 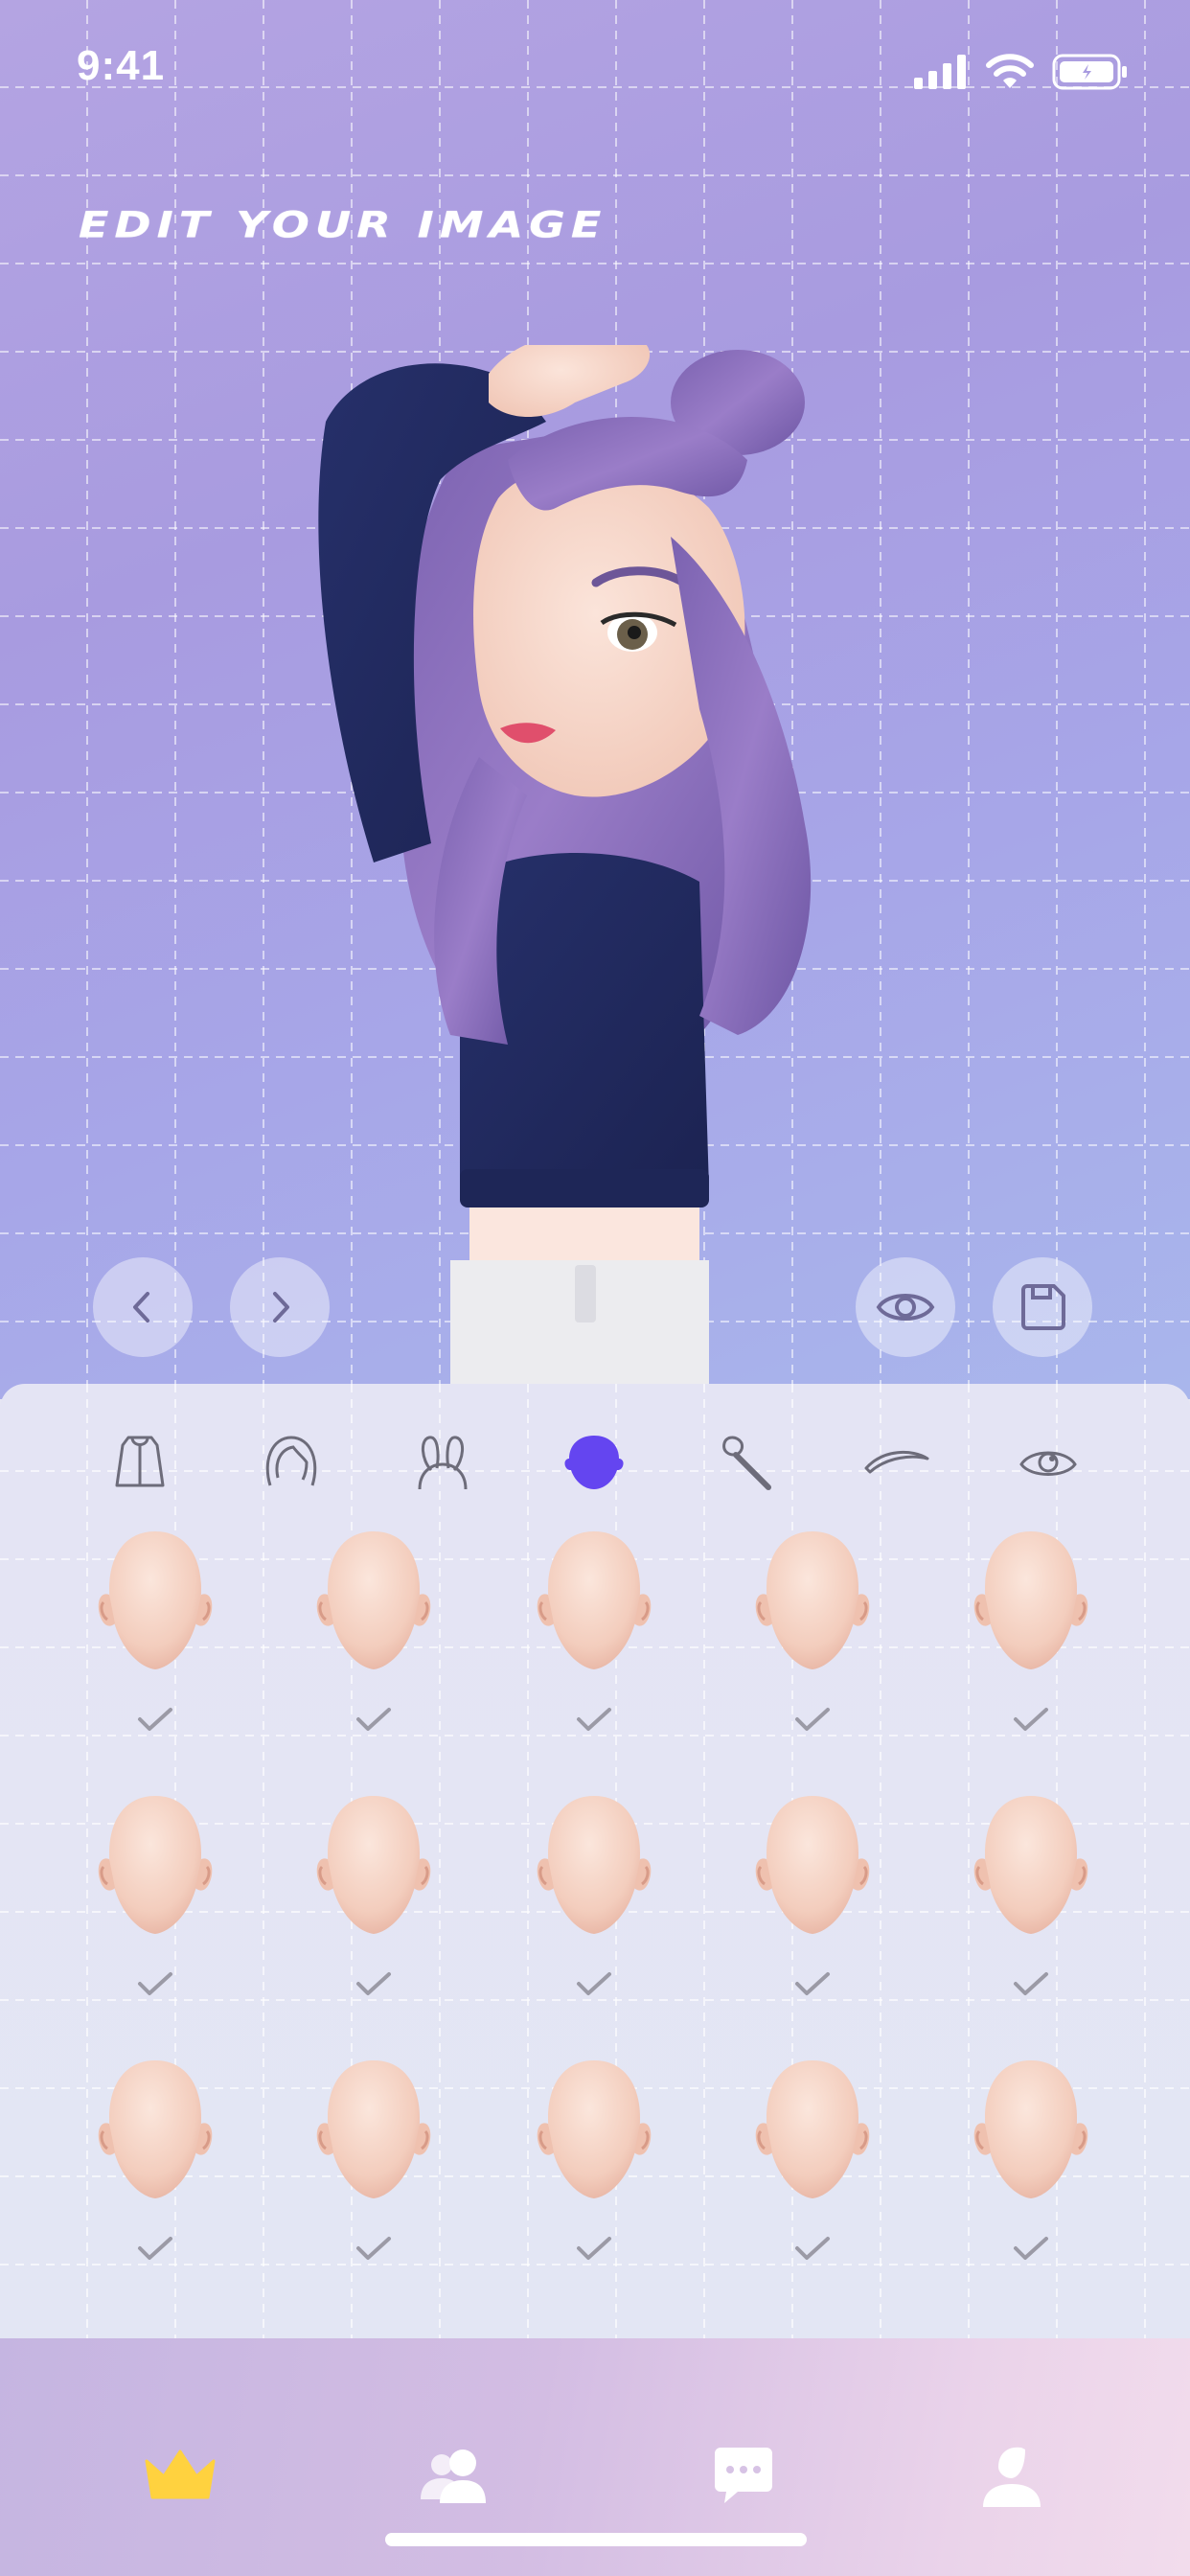 I want to click on category-eyes, so click(x=1048, y=1462).